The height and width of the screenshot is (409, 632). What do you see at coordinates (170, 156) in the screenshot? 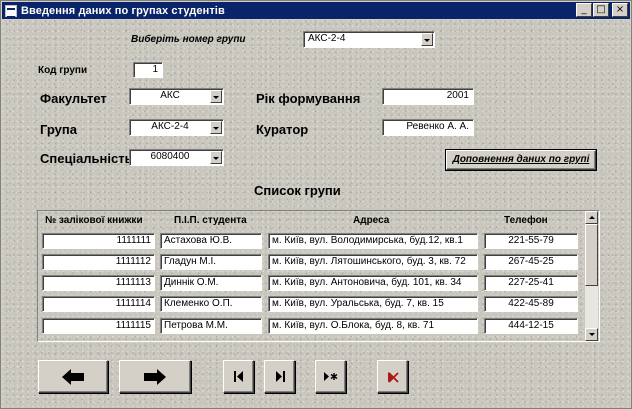
I see `specialty-value: 6080400` at bounding box center [170, 156].